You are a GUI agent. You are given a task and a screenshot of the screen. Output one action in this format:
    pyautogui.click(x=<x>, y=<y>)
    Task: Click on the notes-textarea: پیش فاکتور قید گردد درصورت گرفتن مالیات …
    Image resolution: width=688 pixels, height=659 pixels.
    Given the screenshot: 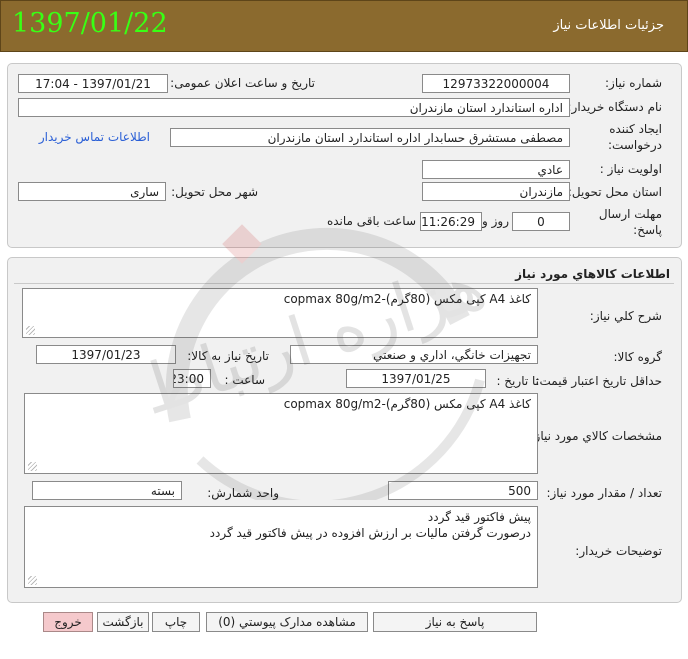 What is the action you would take?
    pyautogui.click(x=281, y=547)
    